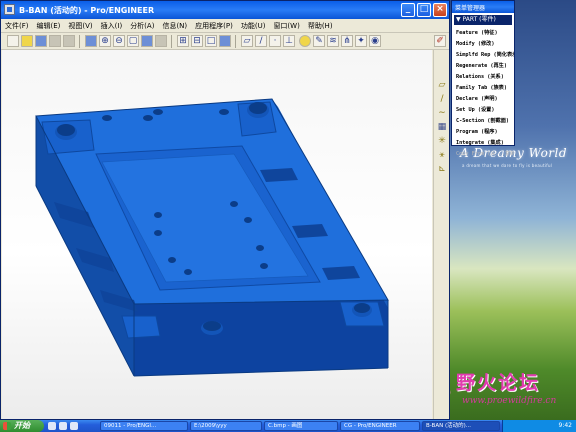 The image size is (576, 432). I want to click on menu-manager-item: Regenerate (再生), so click(483, 66).